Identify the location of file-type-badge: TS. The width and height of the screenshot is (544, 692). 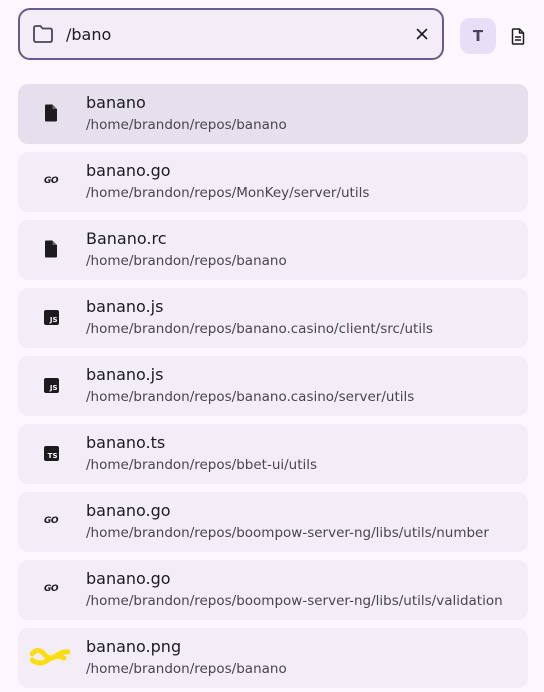
(51, 453).